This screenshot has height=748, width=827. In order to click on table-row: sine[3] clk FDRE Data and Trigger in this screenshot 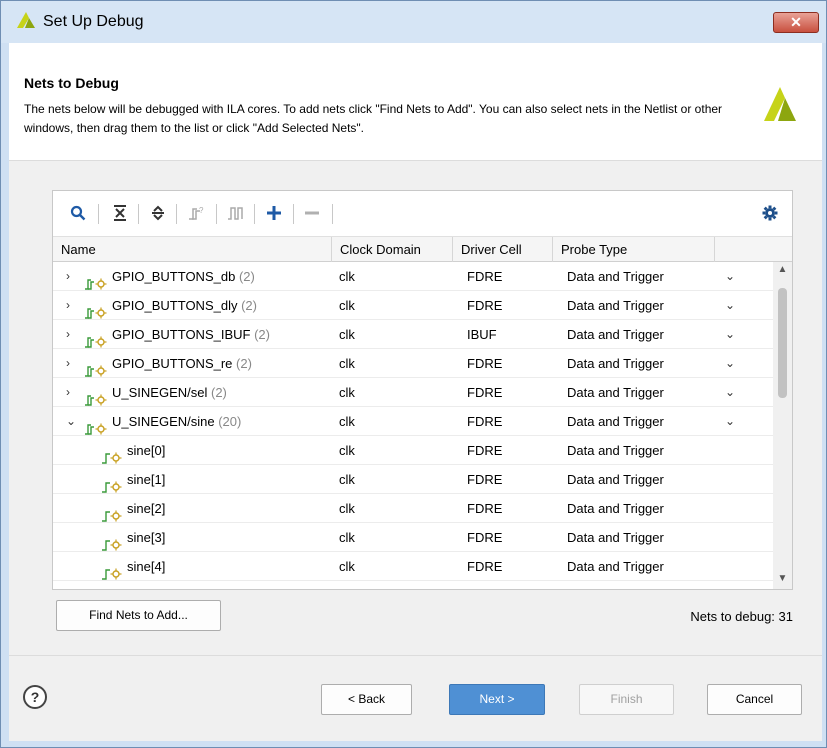, I will do `click(413, 537)`.